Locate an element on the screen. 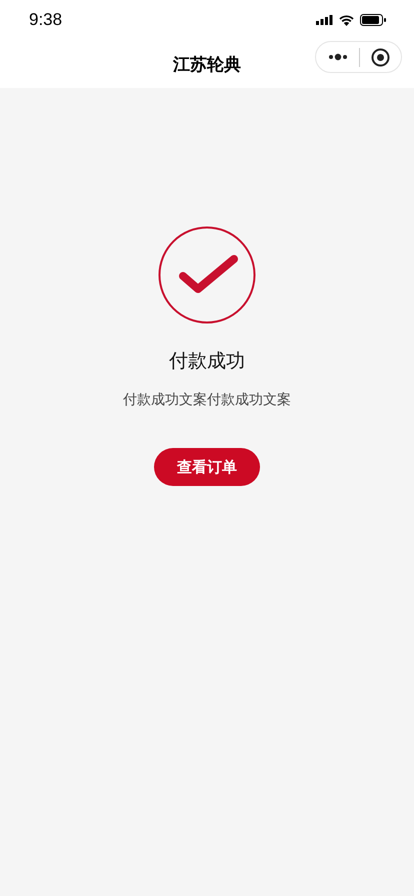  battery-icon is located at coordinates (373, 20).